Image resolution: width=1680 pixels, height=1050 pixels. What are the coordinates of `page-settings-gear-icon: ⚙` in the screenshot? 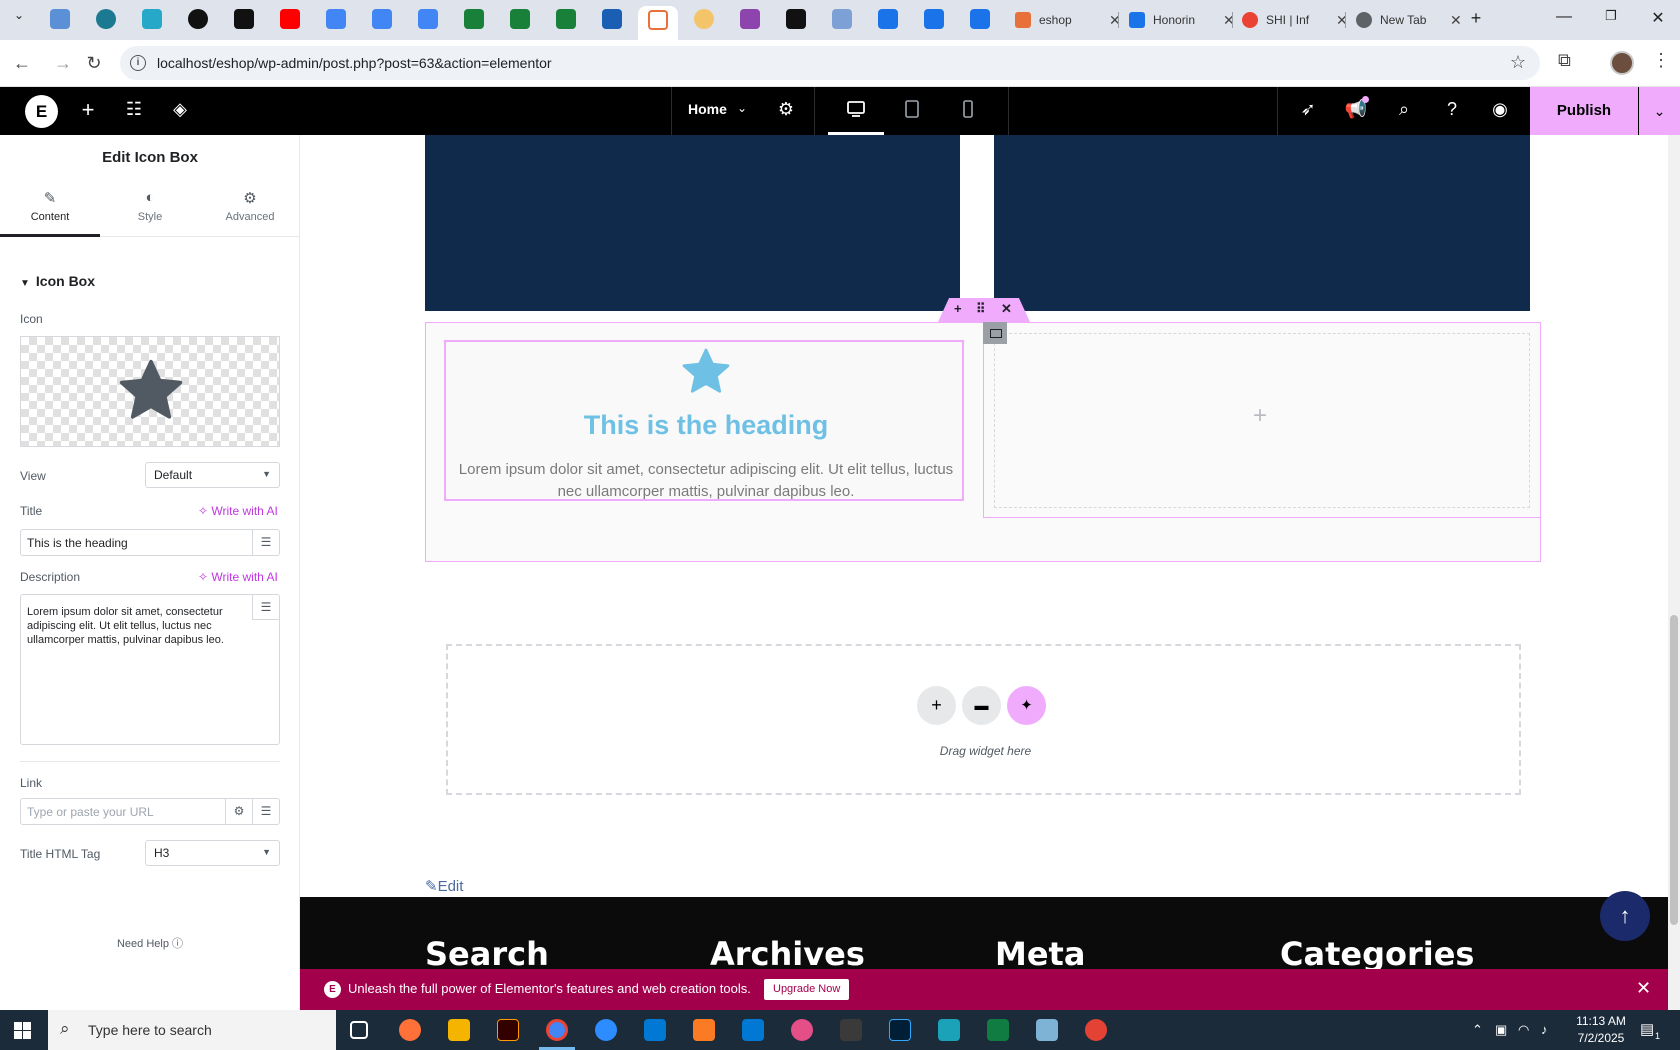 It's located at (786, 109).